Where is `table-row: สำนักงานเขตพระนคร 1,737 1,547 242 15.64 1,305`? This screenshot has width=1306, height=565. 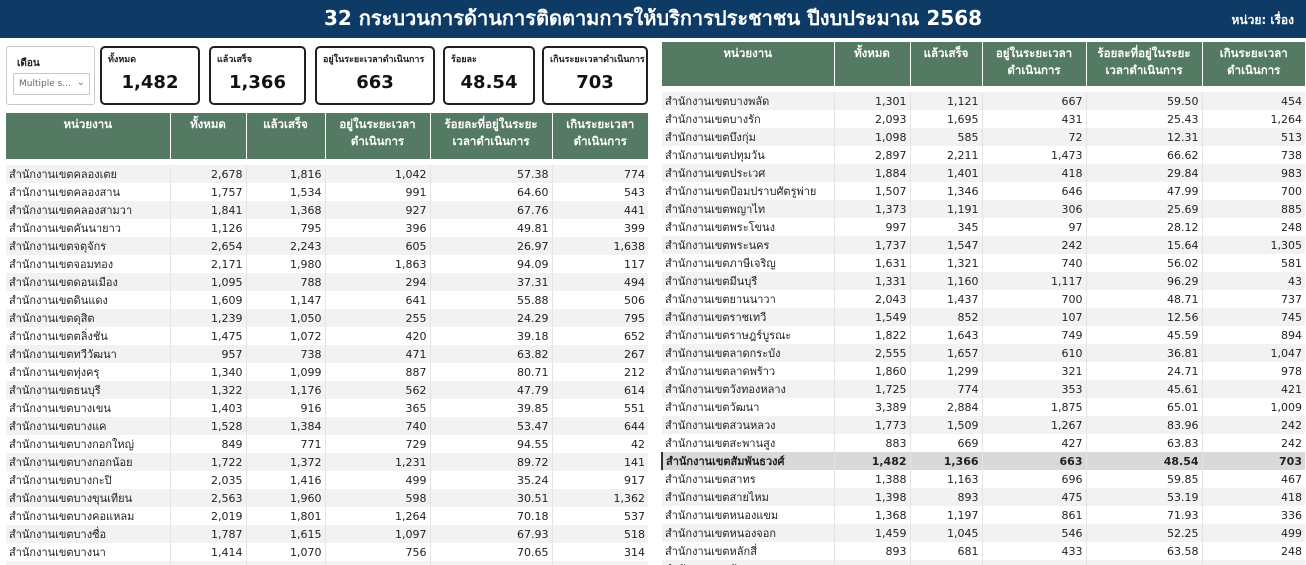 table-row: สำนักงานเขตพระนคร 1,737 1,547 242 15.64 1,305 is located at coordinates (983, 245).